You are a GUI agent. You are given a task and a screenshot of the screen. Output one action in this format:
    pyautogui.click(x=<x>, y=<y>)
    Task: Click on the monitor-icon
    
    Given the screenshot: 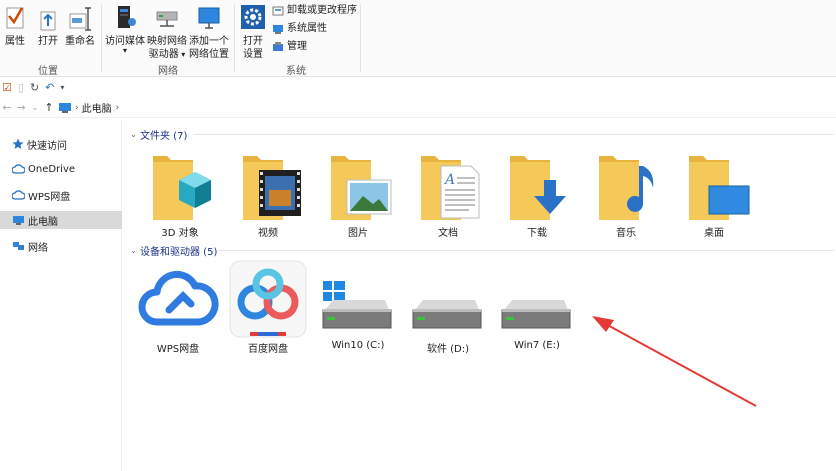 What is the action you would take?
    pyautogui.click(x=209, y=18)
    